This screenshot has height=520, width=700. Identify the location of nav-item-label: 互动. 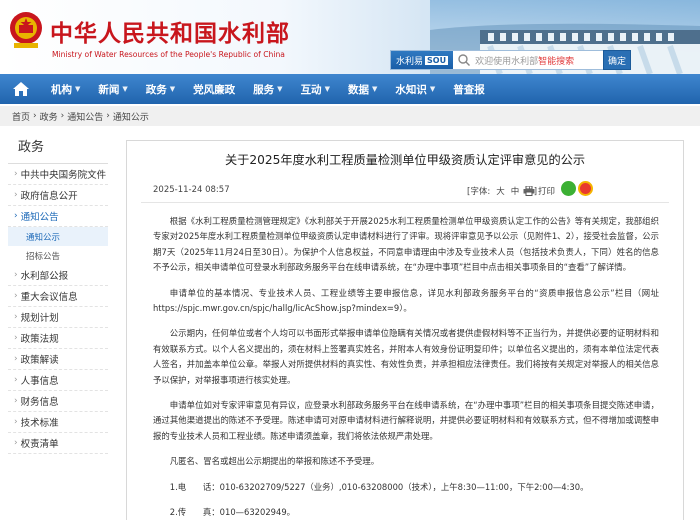
(311, 89).